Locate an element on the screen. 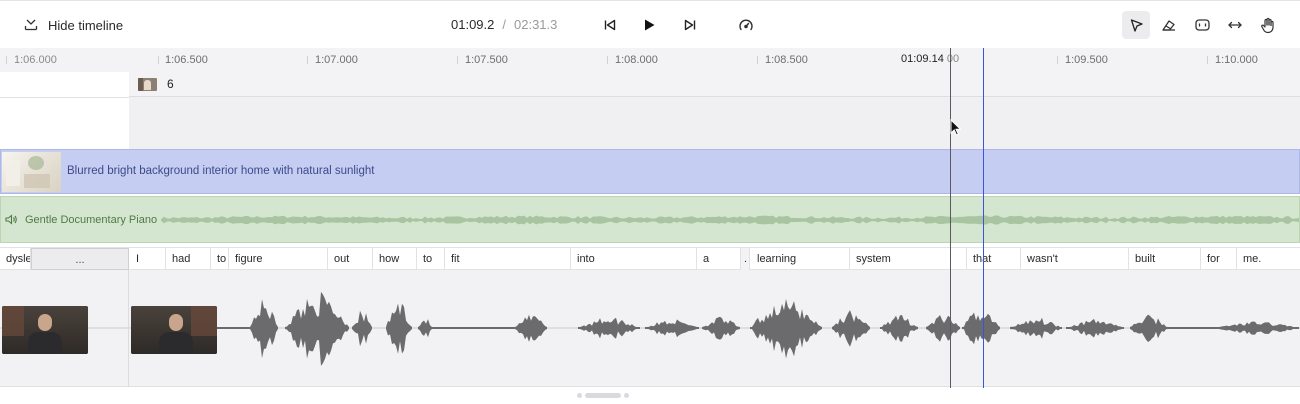 The width and height of the screenshot is (1300, 404). ruler-label: 1:06.000 is located at coordinates (35, 60).